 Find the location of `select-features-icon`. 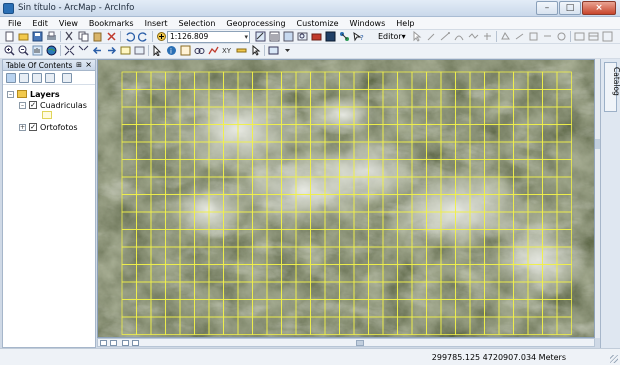

select-features-icon is located at coordinates (125, 50).